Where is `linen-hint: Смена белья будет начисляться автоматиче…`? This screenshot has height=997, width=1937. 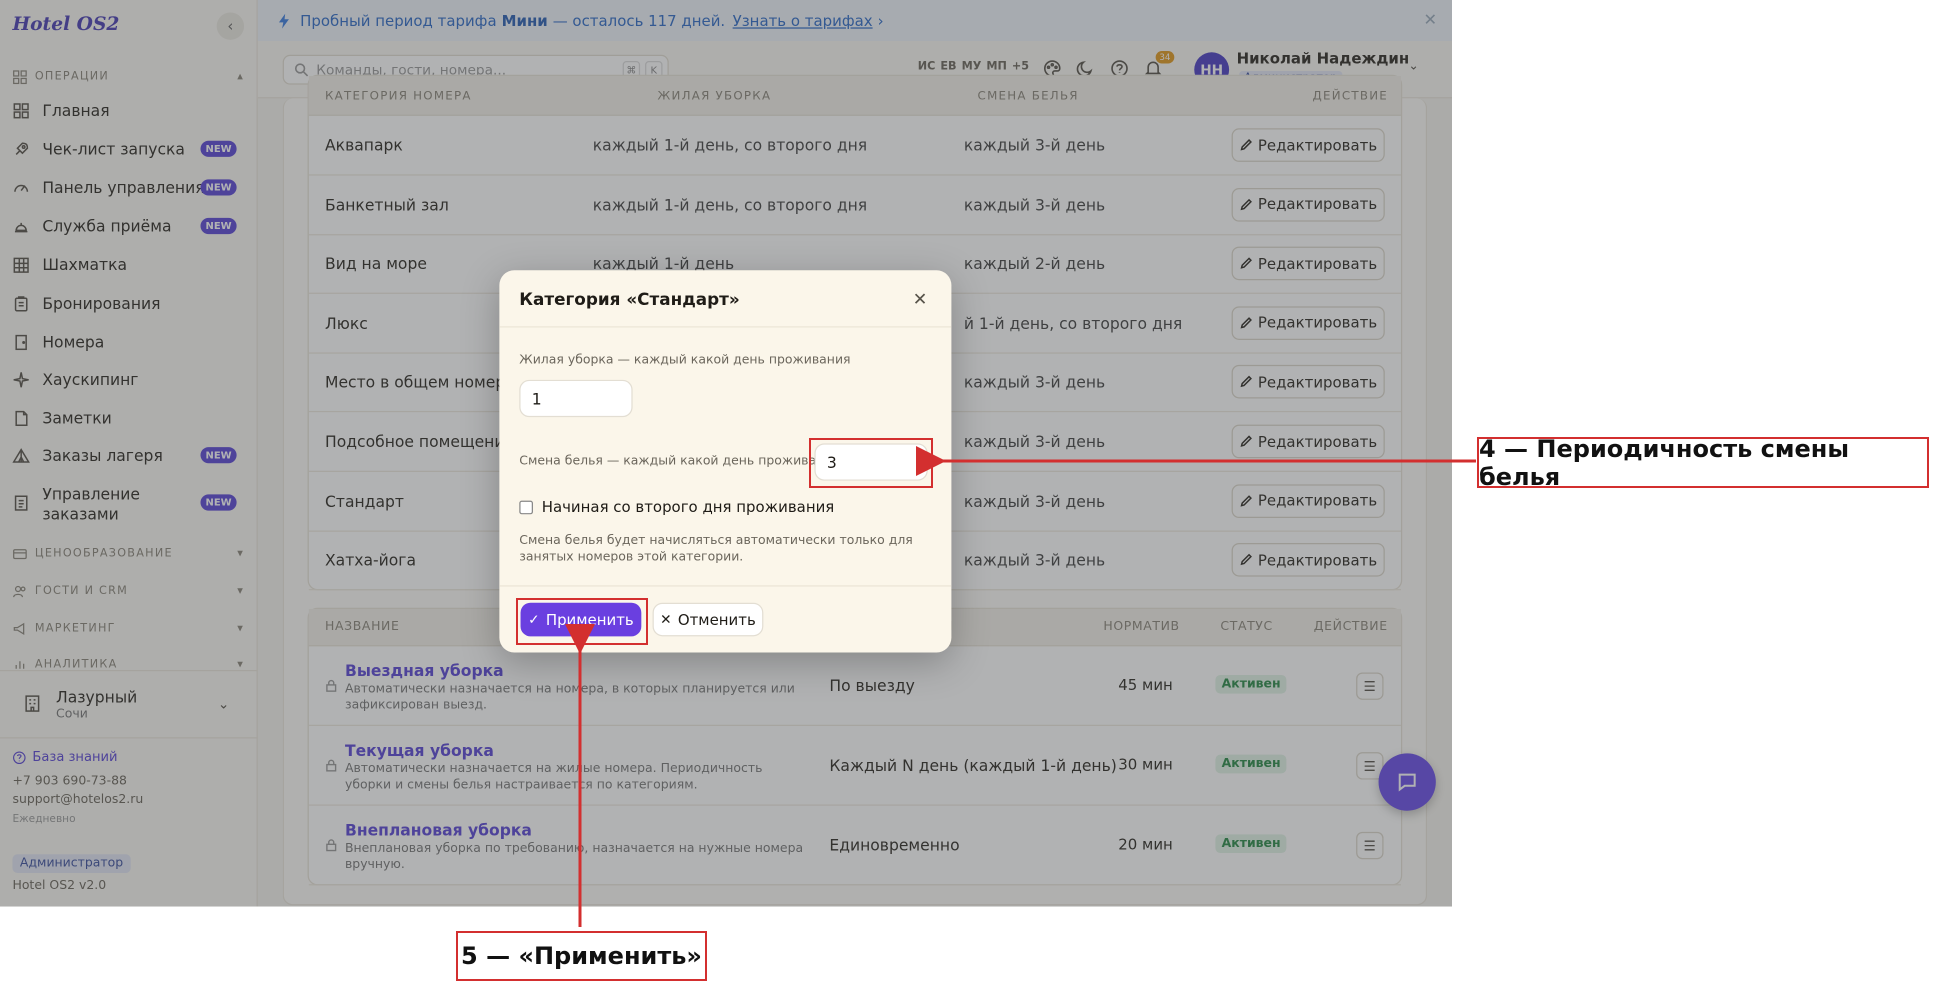
linen-hint: Смена белья будет начисляться автоматиче… is located at coordinates (716, 549).